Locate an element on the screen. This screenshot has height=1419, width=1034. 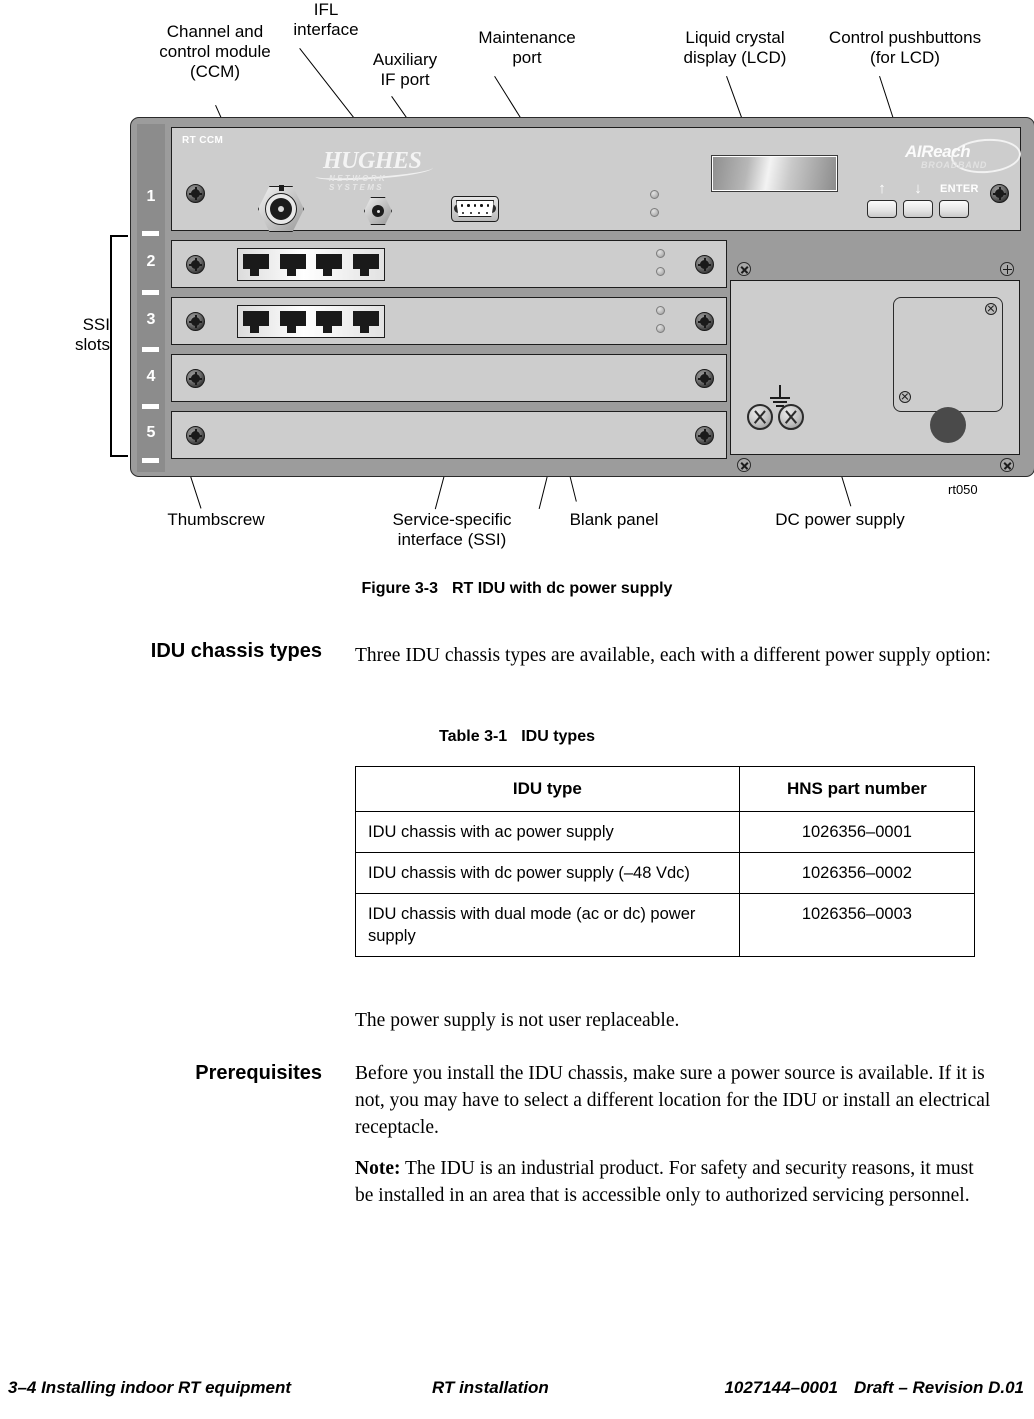
figure-caption: Figure 3-3 RT IDU with dc power supply is located at coordinates (517, 589).